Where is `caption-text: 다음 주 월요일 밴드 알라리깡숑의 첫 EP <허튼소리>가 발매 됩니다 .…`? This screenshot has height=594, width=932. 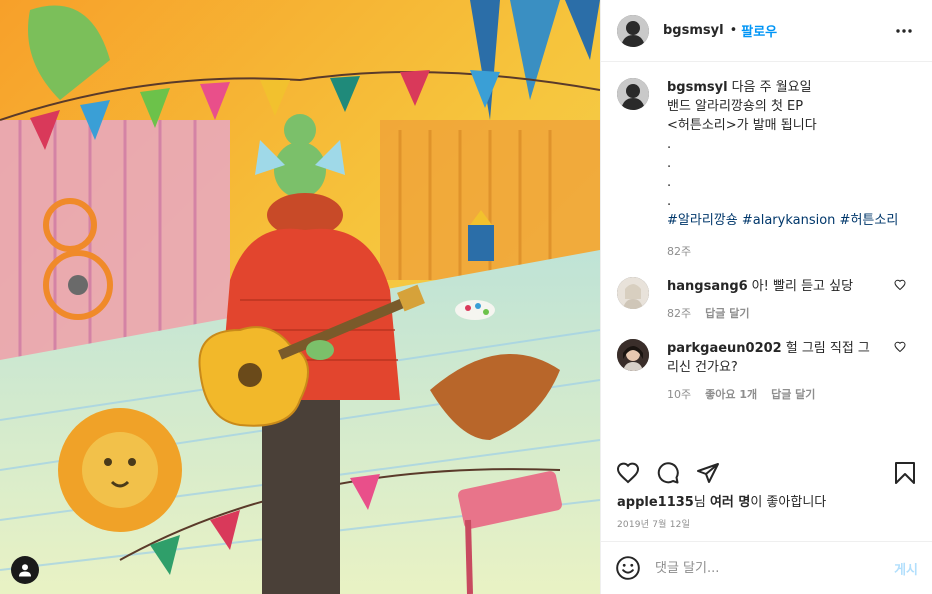
caption-text: 다음 주 월요일 밴드 알라리깡숑의 첫 EP <허튼소리>가 발매 됩니다 .… is located at coordinates (742, 144).